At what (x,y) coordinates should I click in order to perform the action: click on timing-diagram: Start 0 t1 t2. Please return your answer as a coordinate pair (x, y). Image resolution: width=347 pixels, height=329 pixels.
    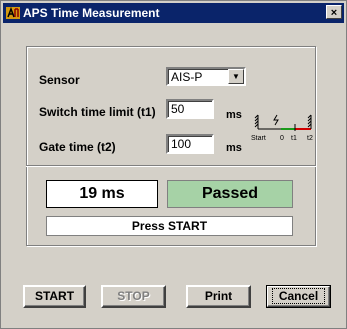
    Looking at the image, I should click on (282, 128).